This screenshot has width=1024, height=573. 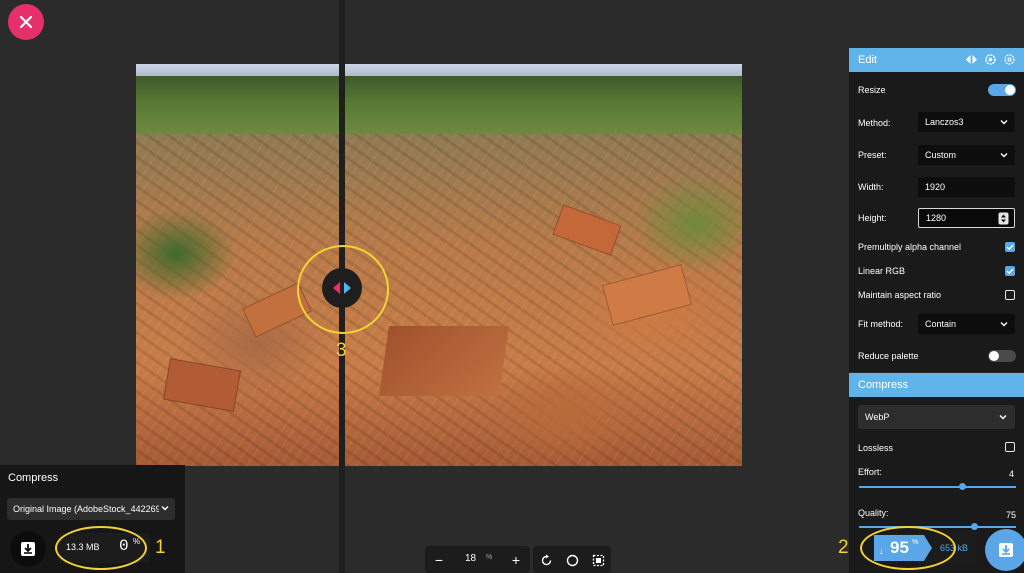 What do you see at coordinates (944, 122) in the screenshot?
I see `method-value: Lanczos3` at bounding box center [944, 122].